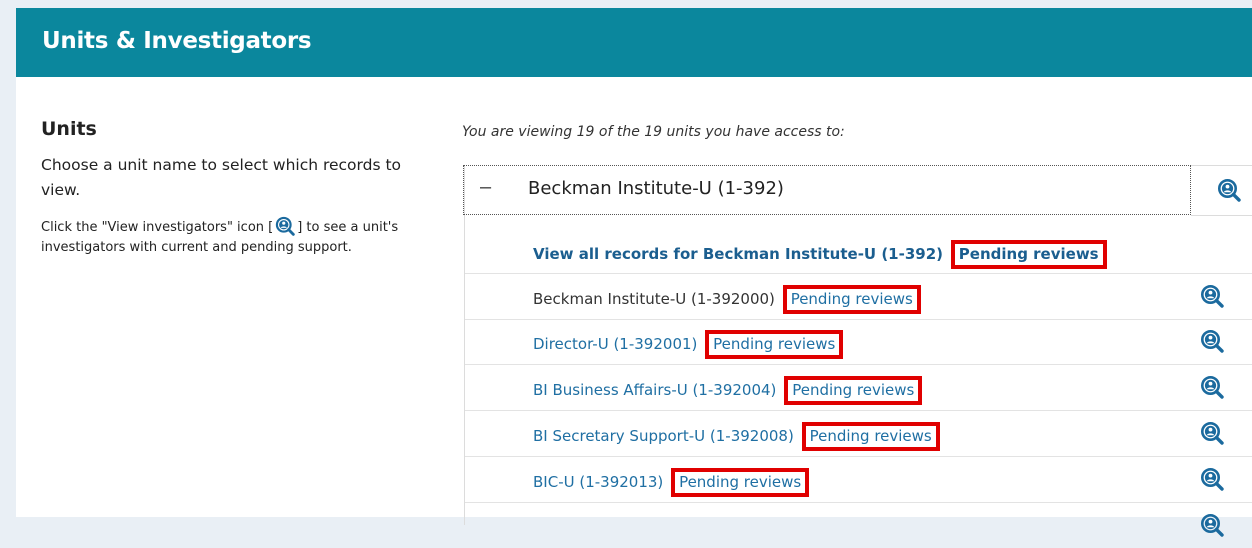 The height and width of the screenshot is (548, 1252). Describe the element at coordinates (827, 190) in the screenshot. I see `parent-unit-row: – Beckman Institute-U (1-392)` at that location.